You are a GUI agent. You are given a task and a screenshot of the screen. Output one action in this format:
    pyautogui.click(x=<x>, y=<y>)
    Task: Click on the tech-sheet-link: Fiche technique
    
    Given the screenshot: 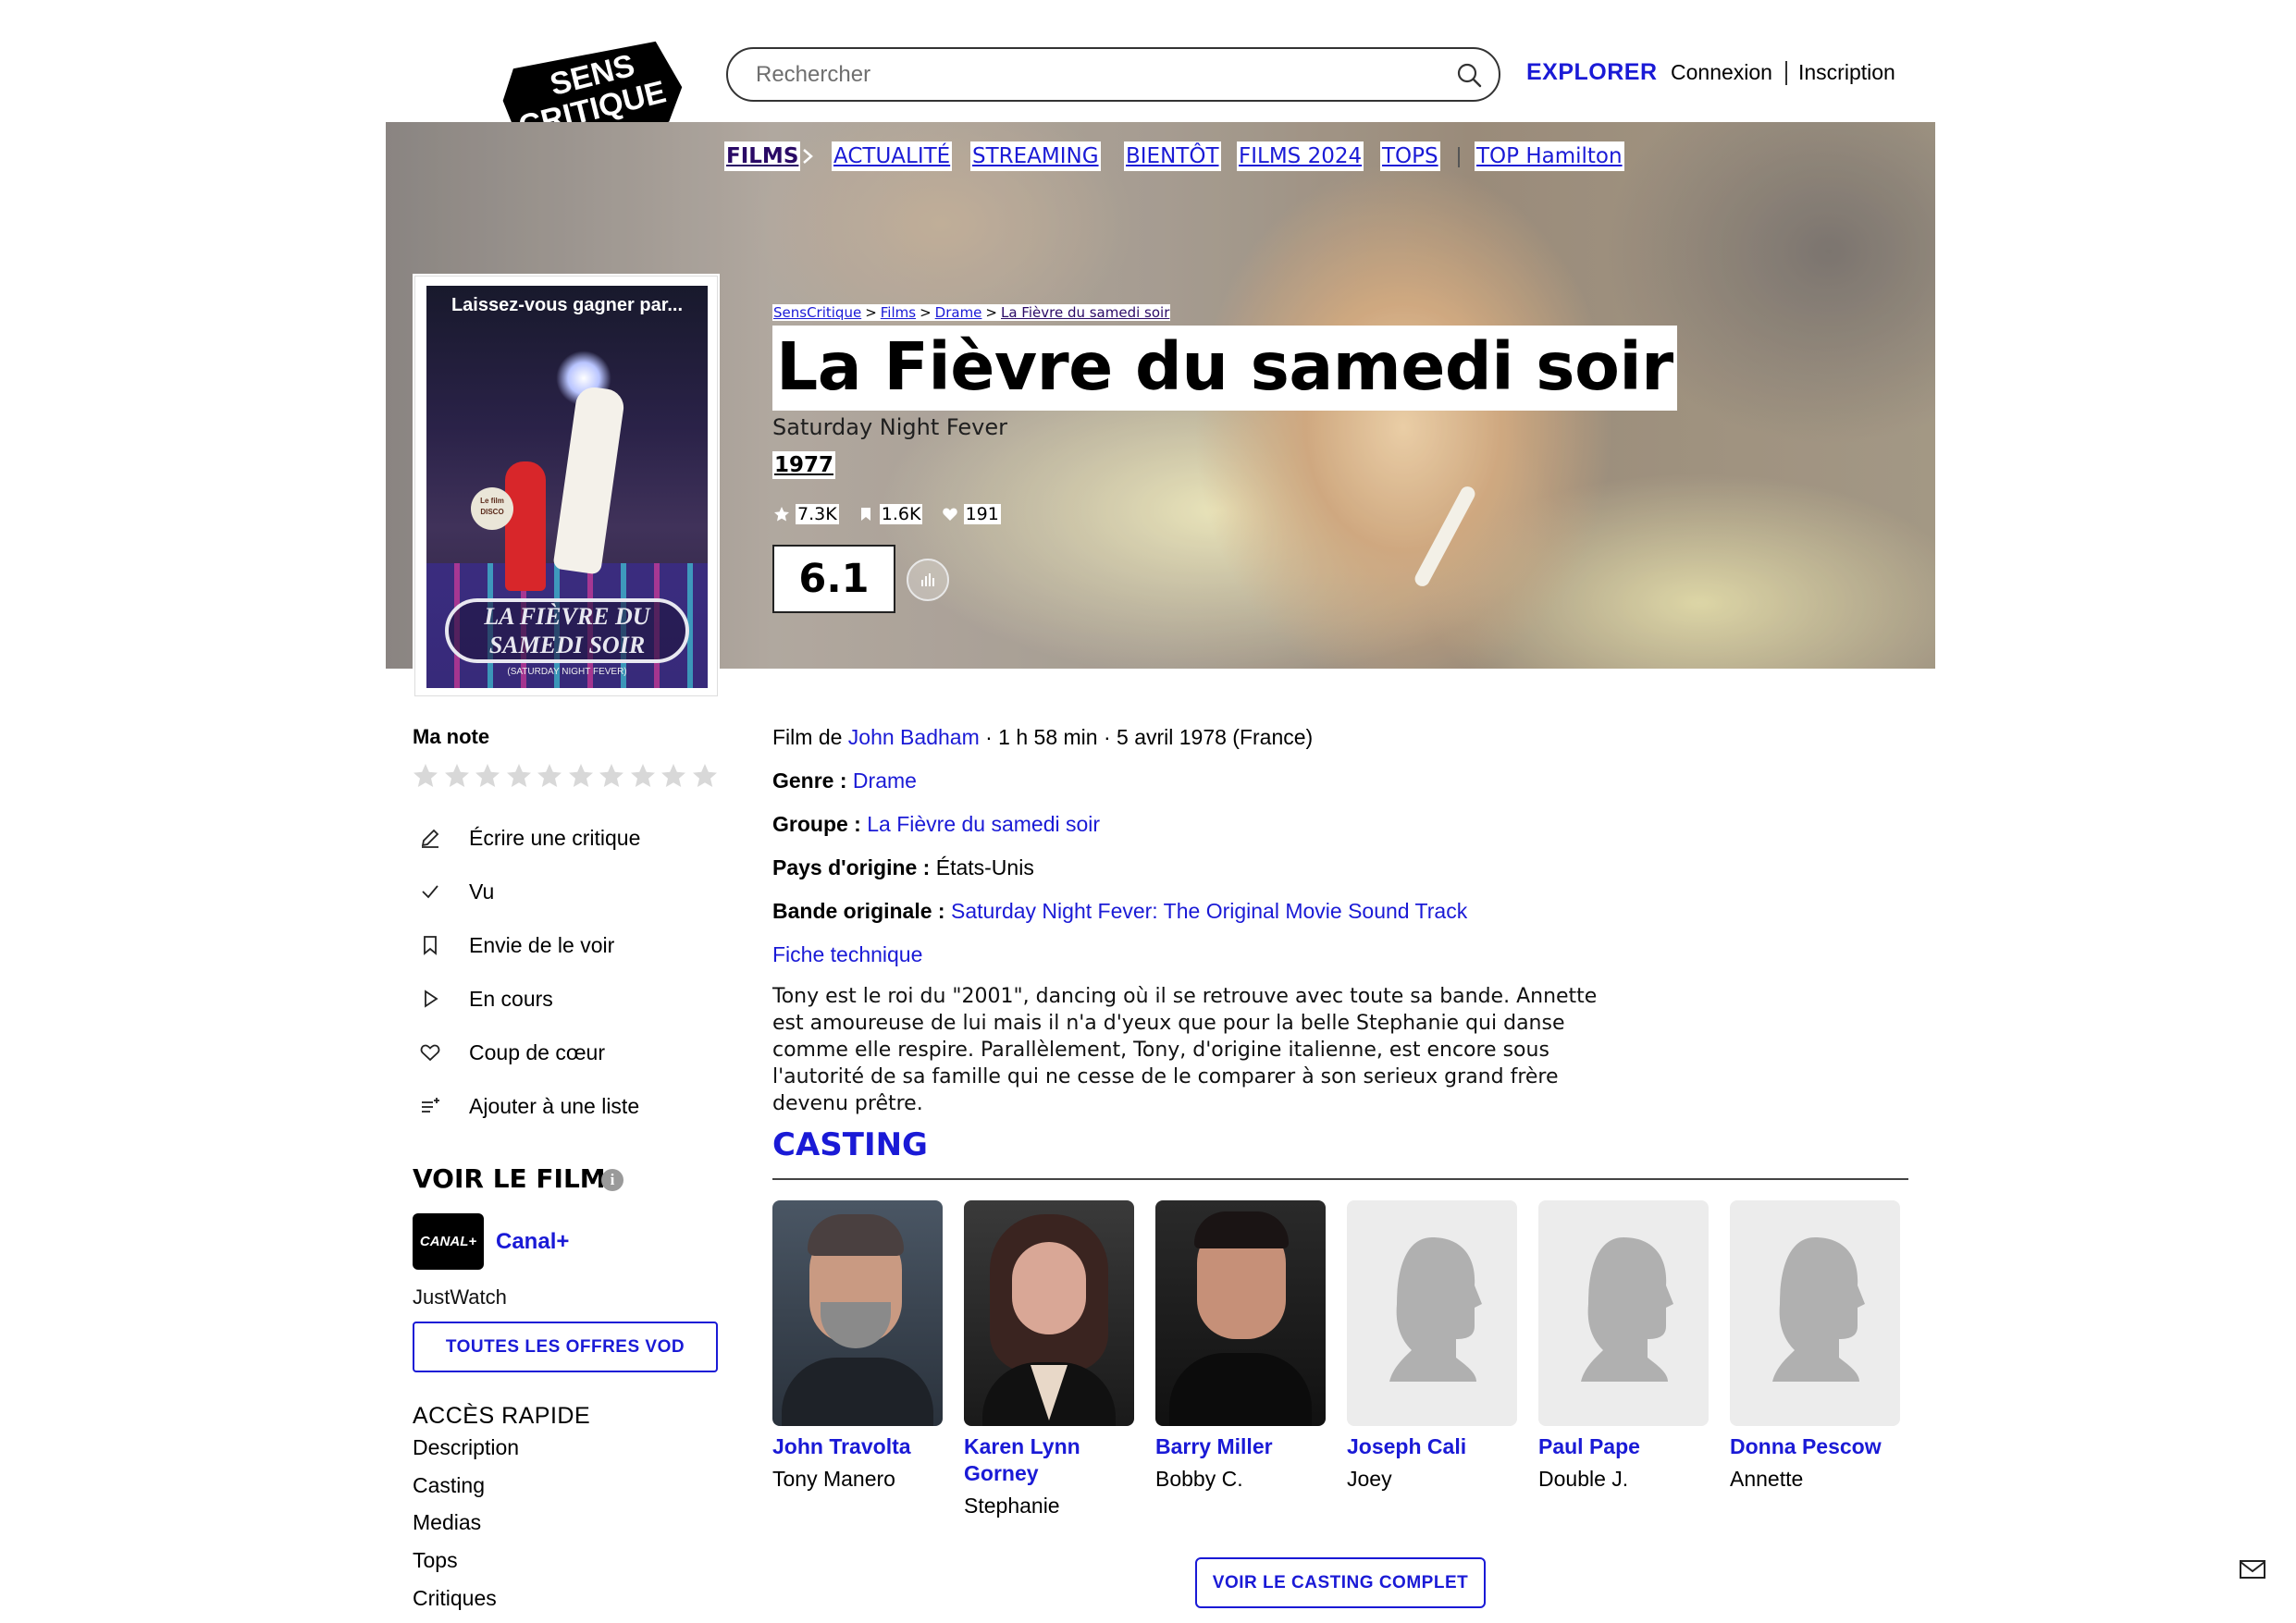 What is the action you would take?
    pyautogui.click(x=847, y=954)
    